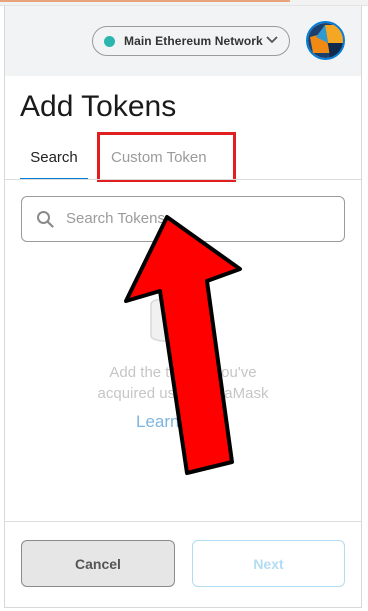 The image size is (368, 611). I want to click on search-field, so click(183, 219).